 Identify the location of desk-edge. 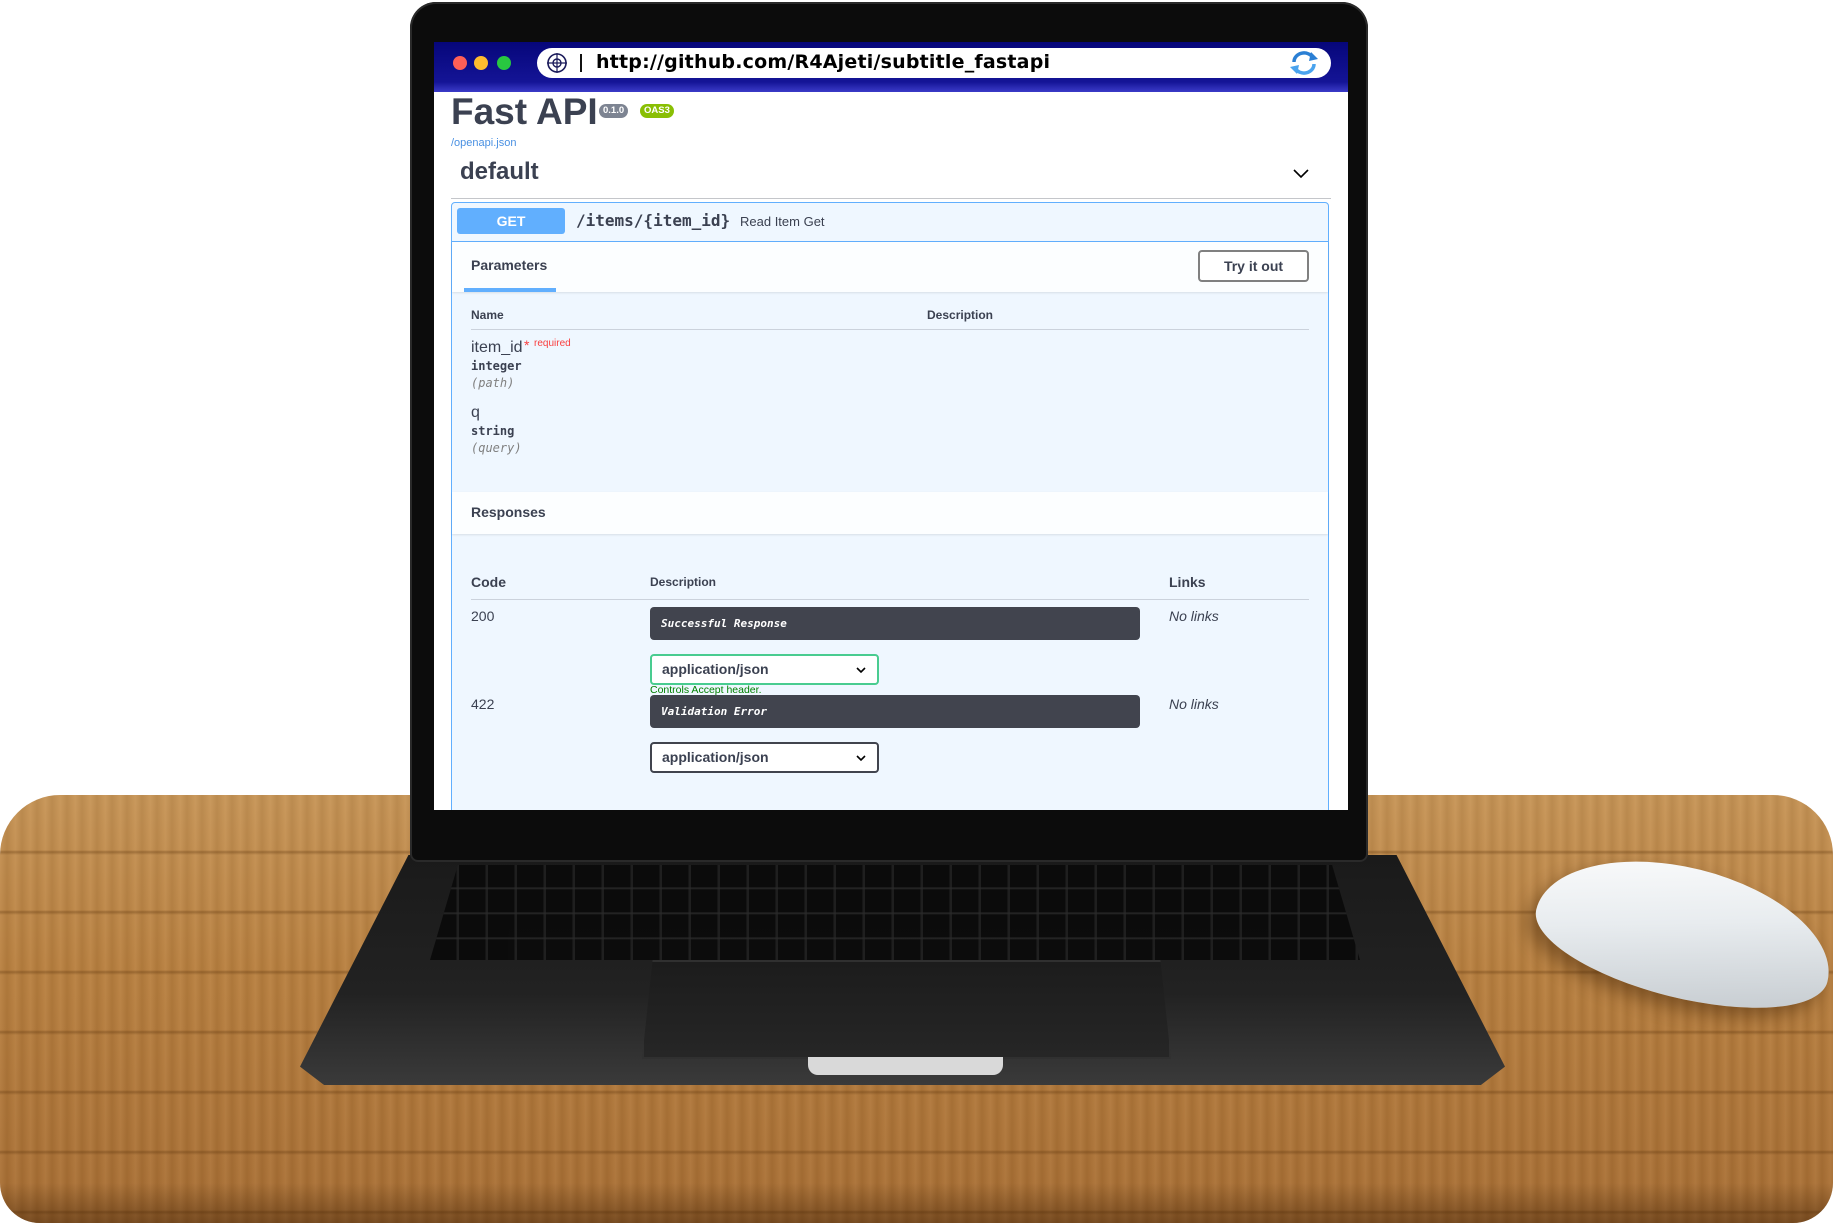
(916, 1203).